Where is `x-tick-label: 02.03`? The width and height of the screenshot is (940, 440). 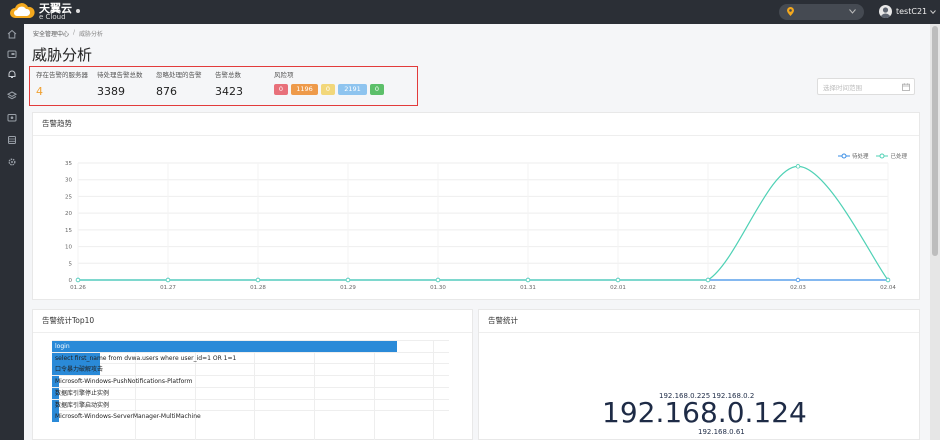 x-tick-label: 02.03 is located at coordinates (798, 288).